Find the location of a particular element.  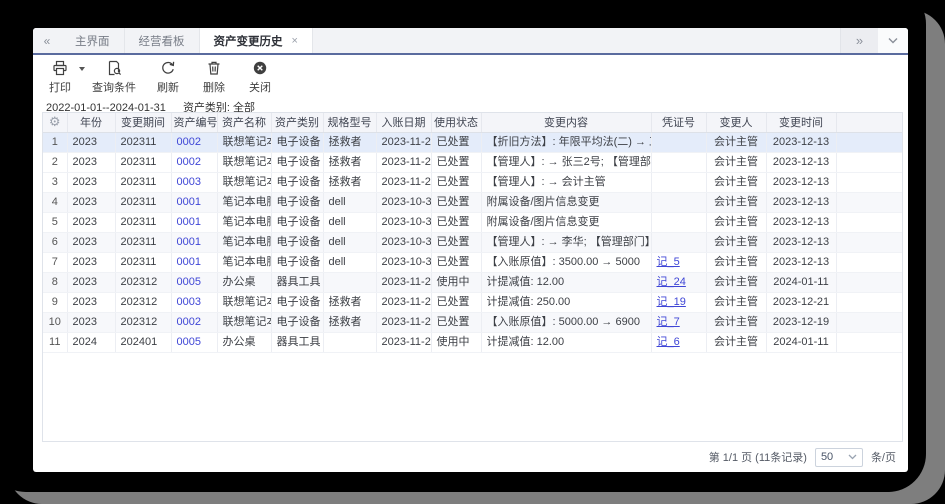

column-settings-gear-icon: ⚙ is located at coordinates (55, 121).